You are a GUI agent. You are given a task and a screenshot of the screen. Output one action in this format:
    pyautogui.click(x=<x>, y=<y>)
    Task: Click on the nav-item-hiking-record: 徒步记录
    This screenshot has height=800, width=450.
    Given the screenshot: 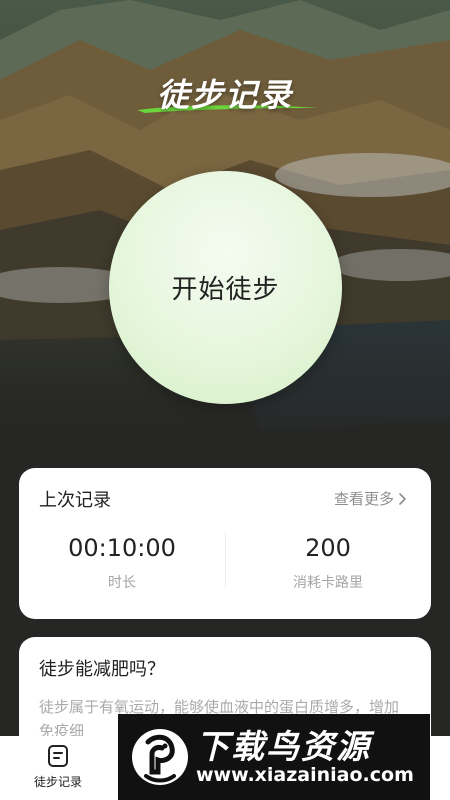 What is the action you would take?
    pyautogui.click(x=58, y=767)
    